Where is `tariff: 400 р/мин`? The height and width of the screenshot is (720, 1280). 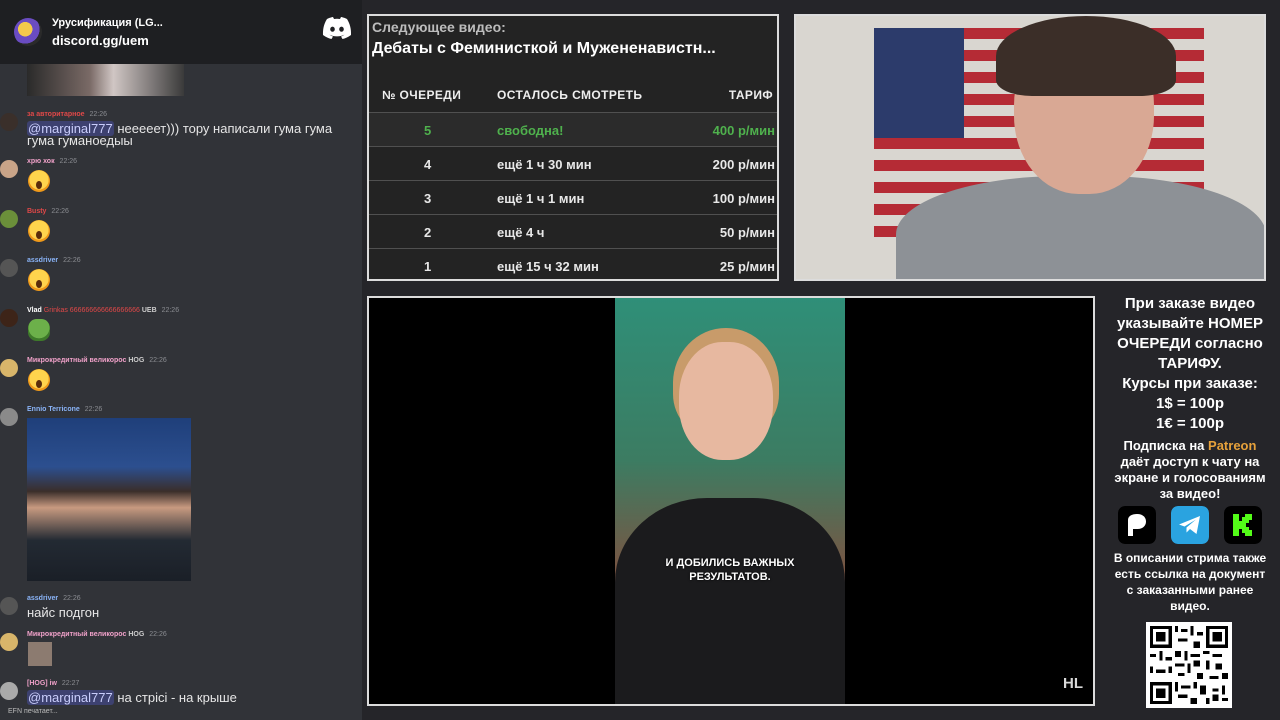 tariff: 400 р/мин is located at coordinates (743, 130).